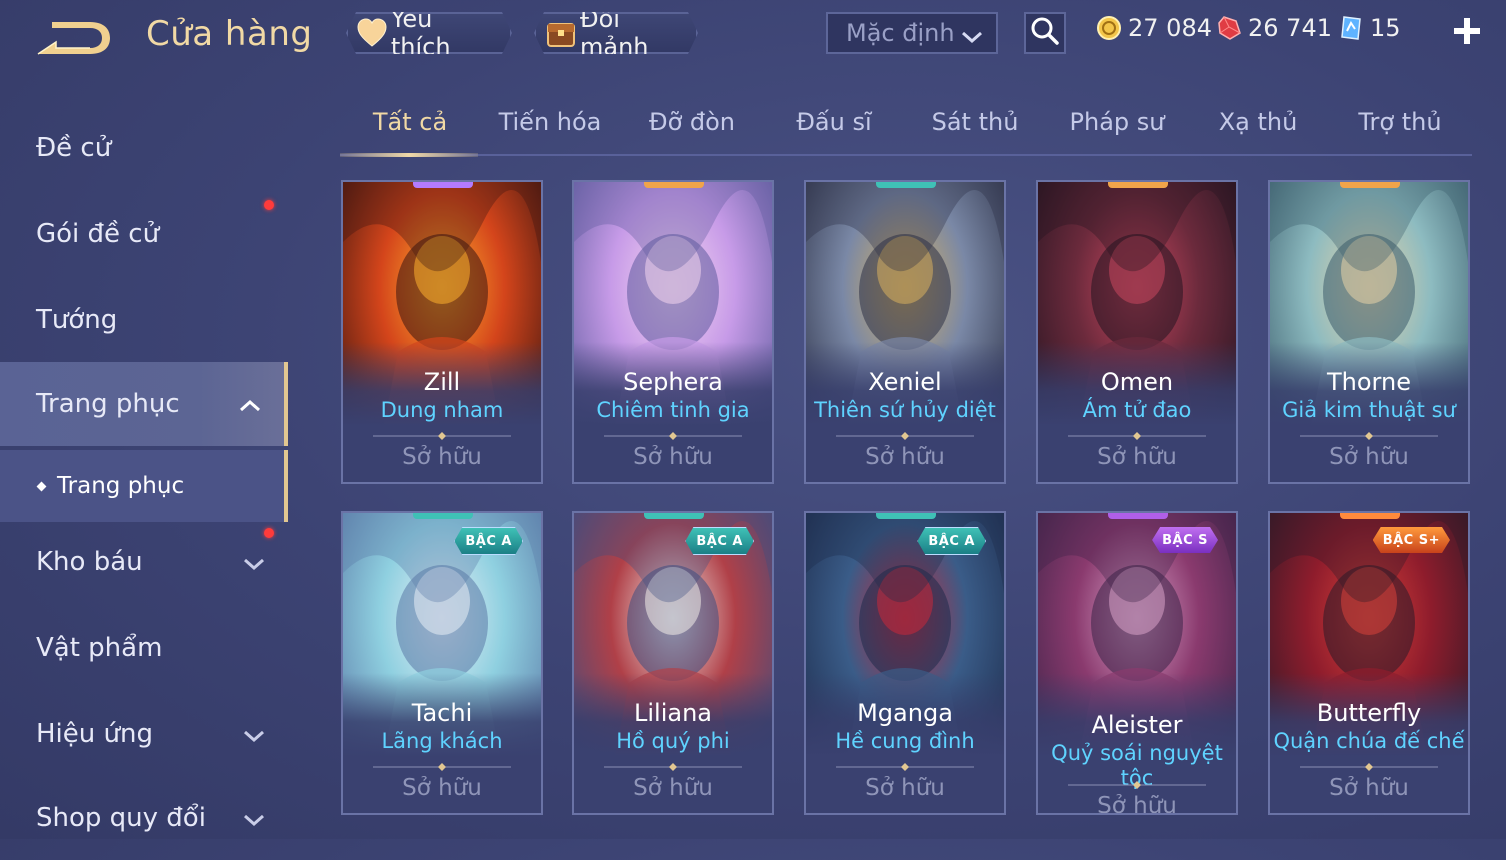 The width and height of the screenshot is (1506, 860). Describe the element at coordinates (429, 33) in the screenshot. I see `favorites-button: Yêu thích` at that location.